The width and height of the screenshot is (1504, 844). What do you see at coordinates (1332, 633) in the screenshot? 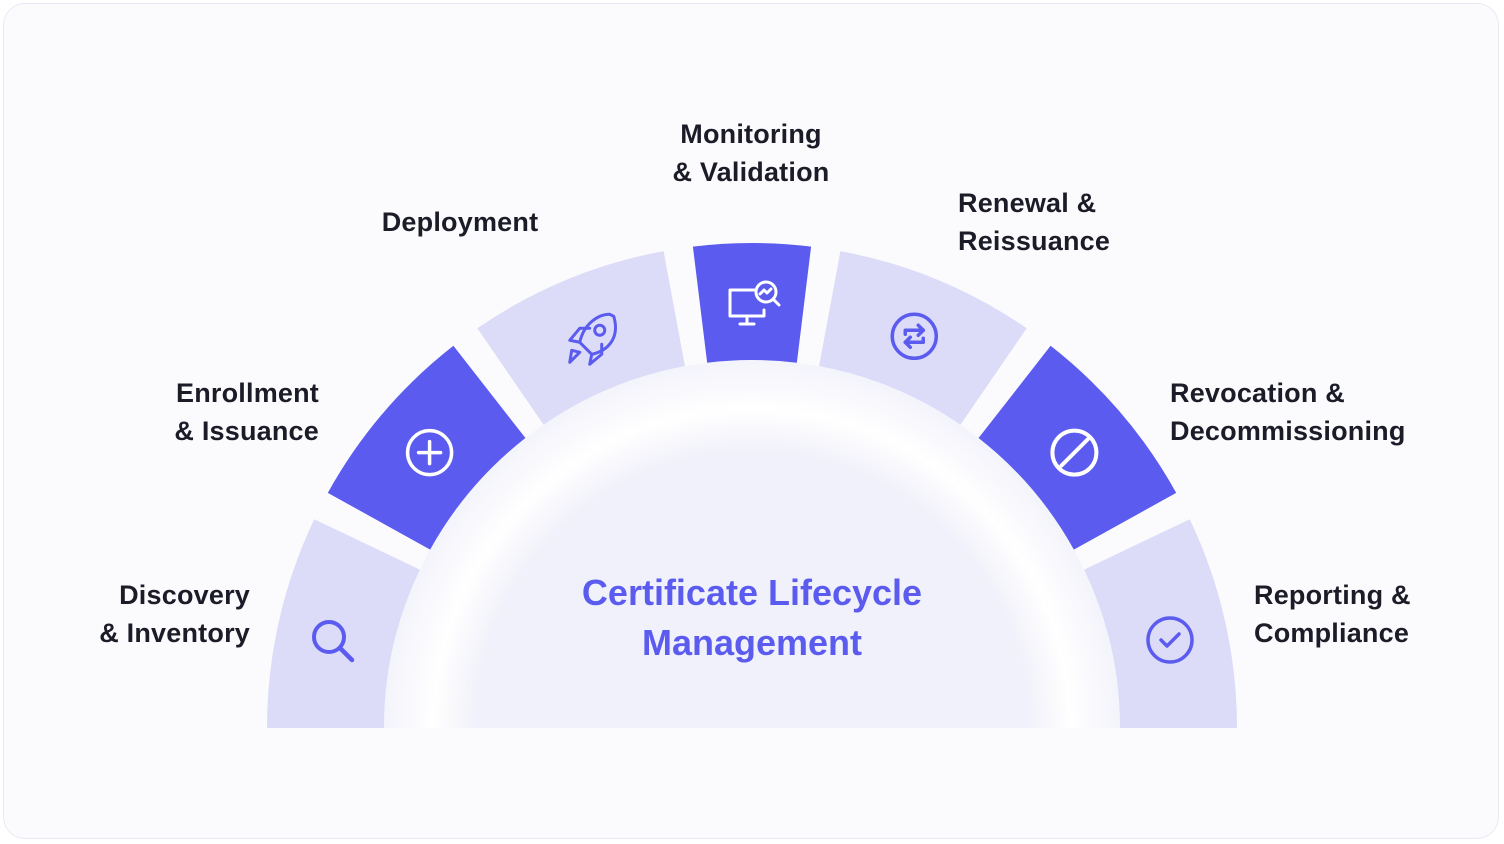
I see `stage-label-line: Compliance` at bounding box center [1332, 633].